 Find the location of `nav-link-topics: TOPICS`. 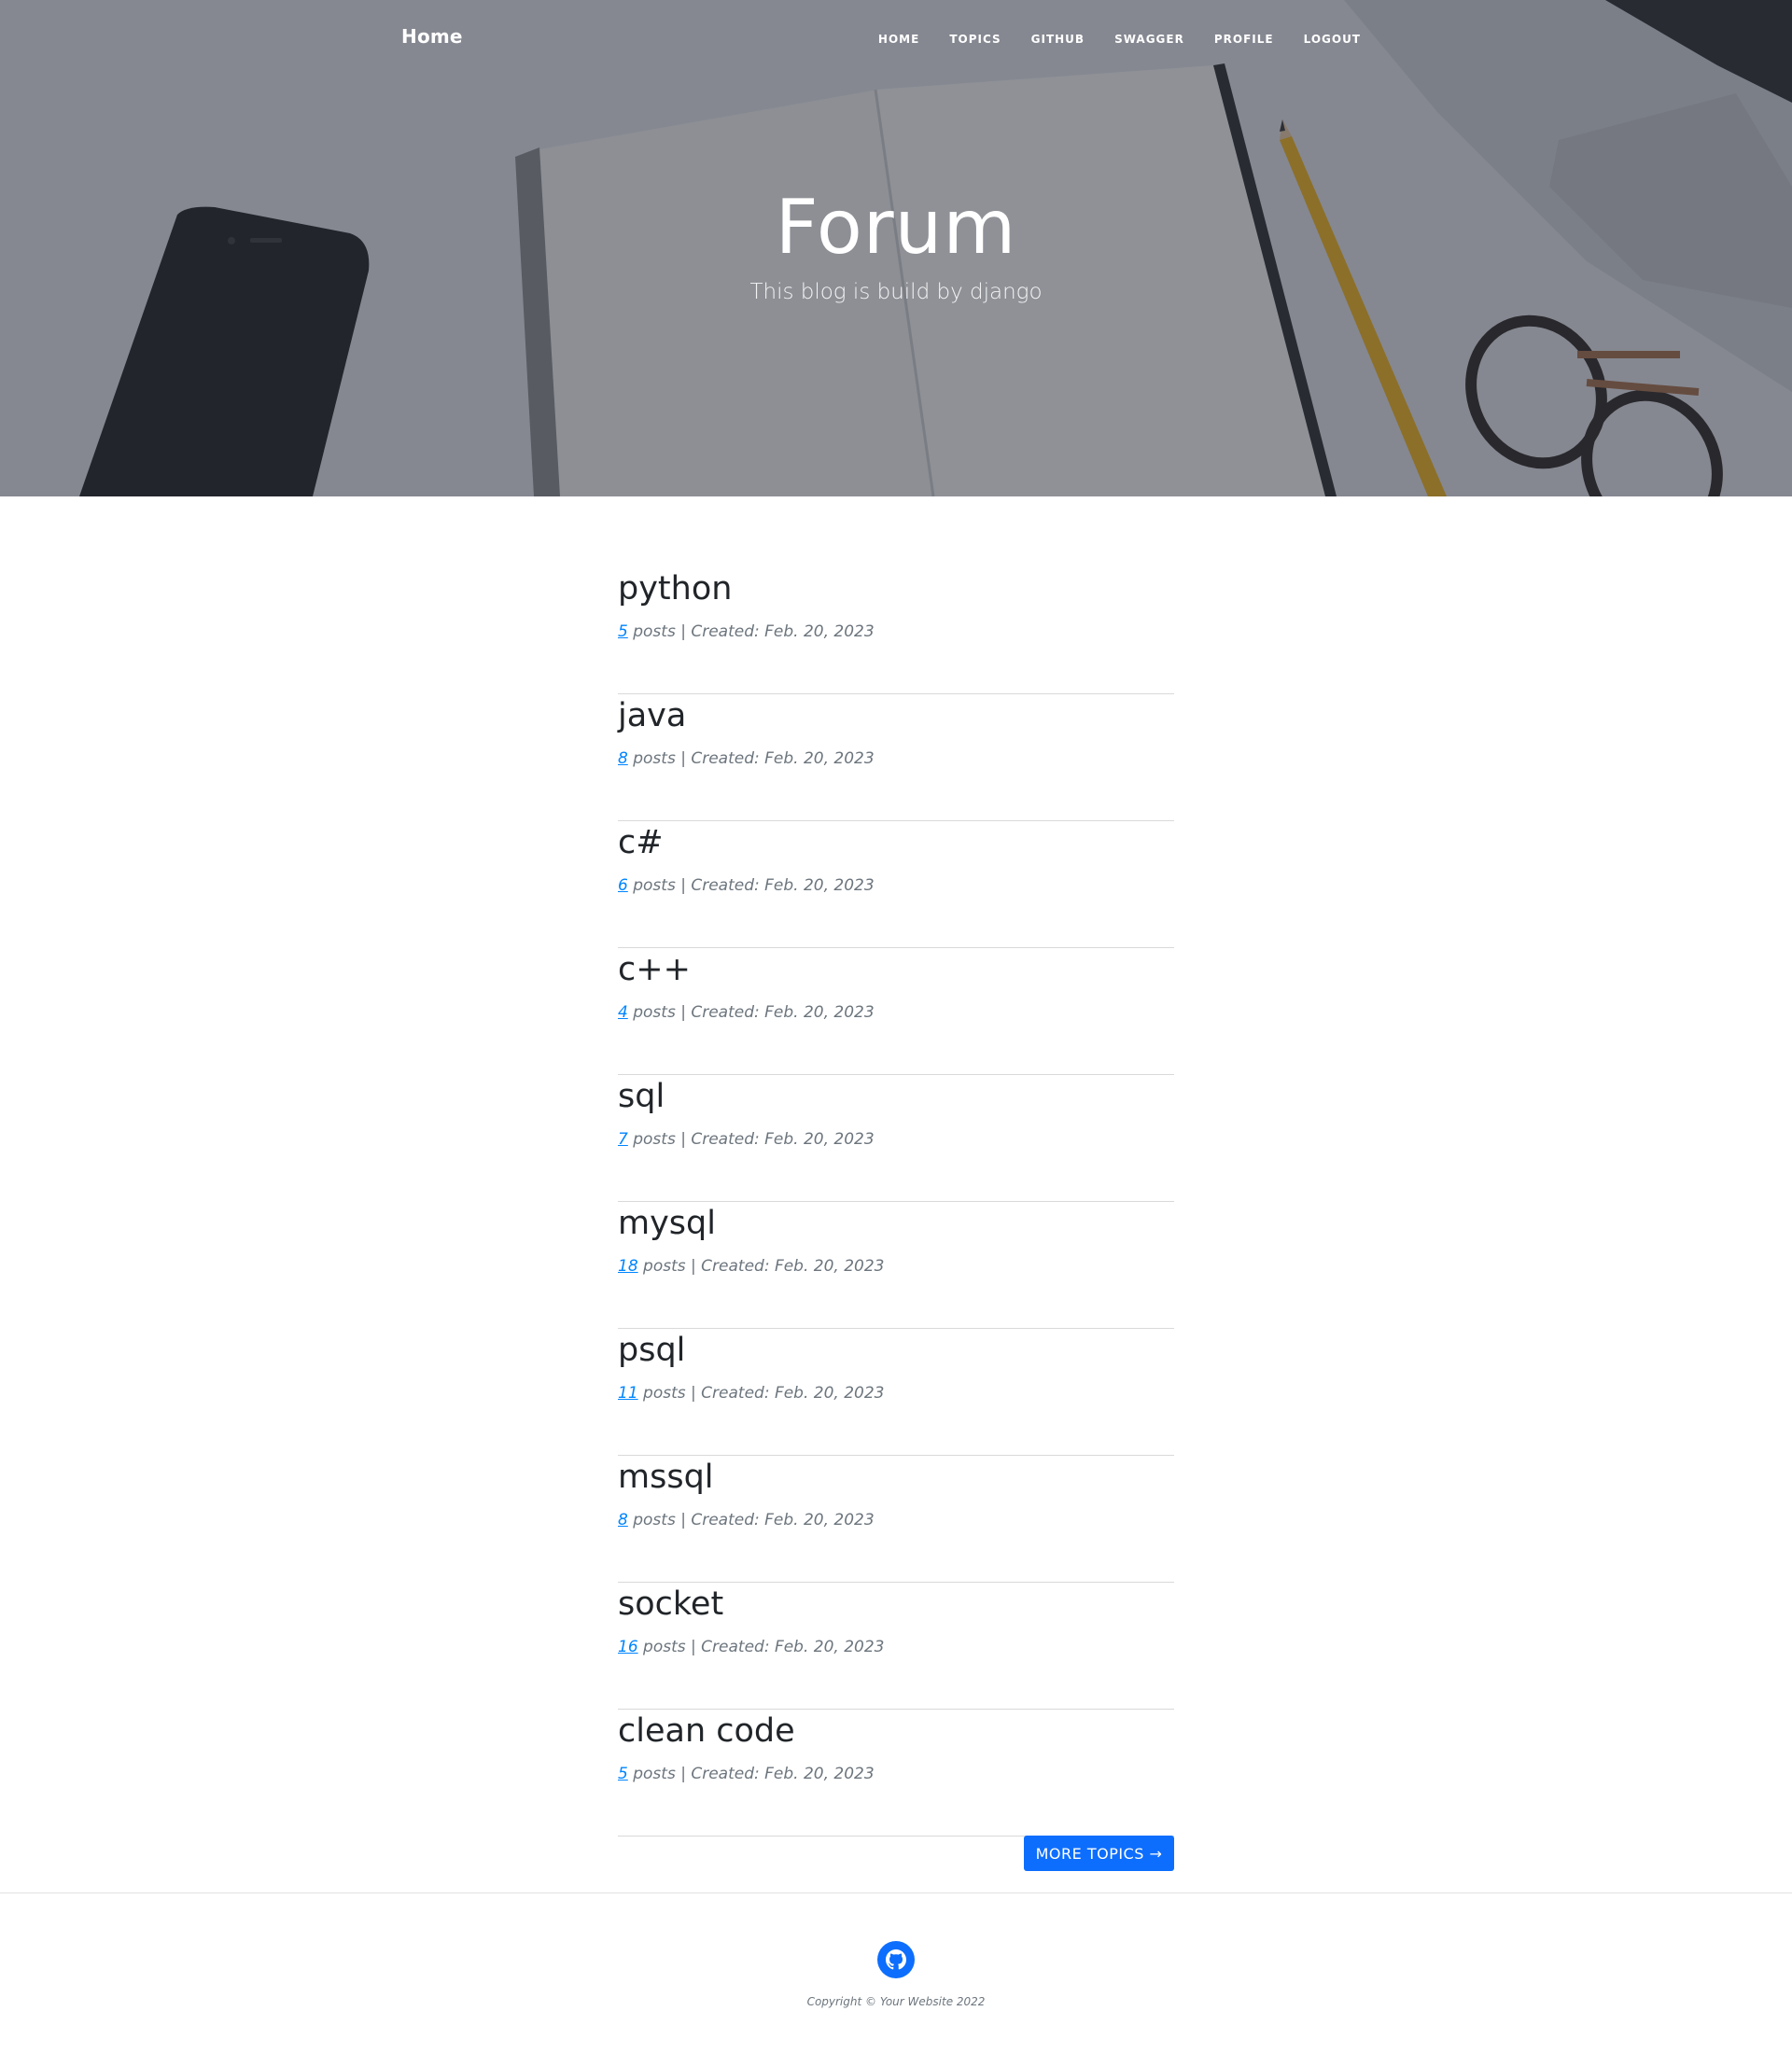

nav-link-topics: TOPICS is located at coordinates (975, 39).